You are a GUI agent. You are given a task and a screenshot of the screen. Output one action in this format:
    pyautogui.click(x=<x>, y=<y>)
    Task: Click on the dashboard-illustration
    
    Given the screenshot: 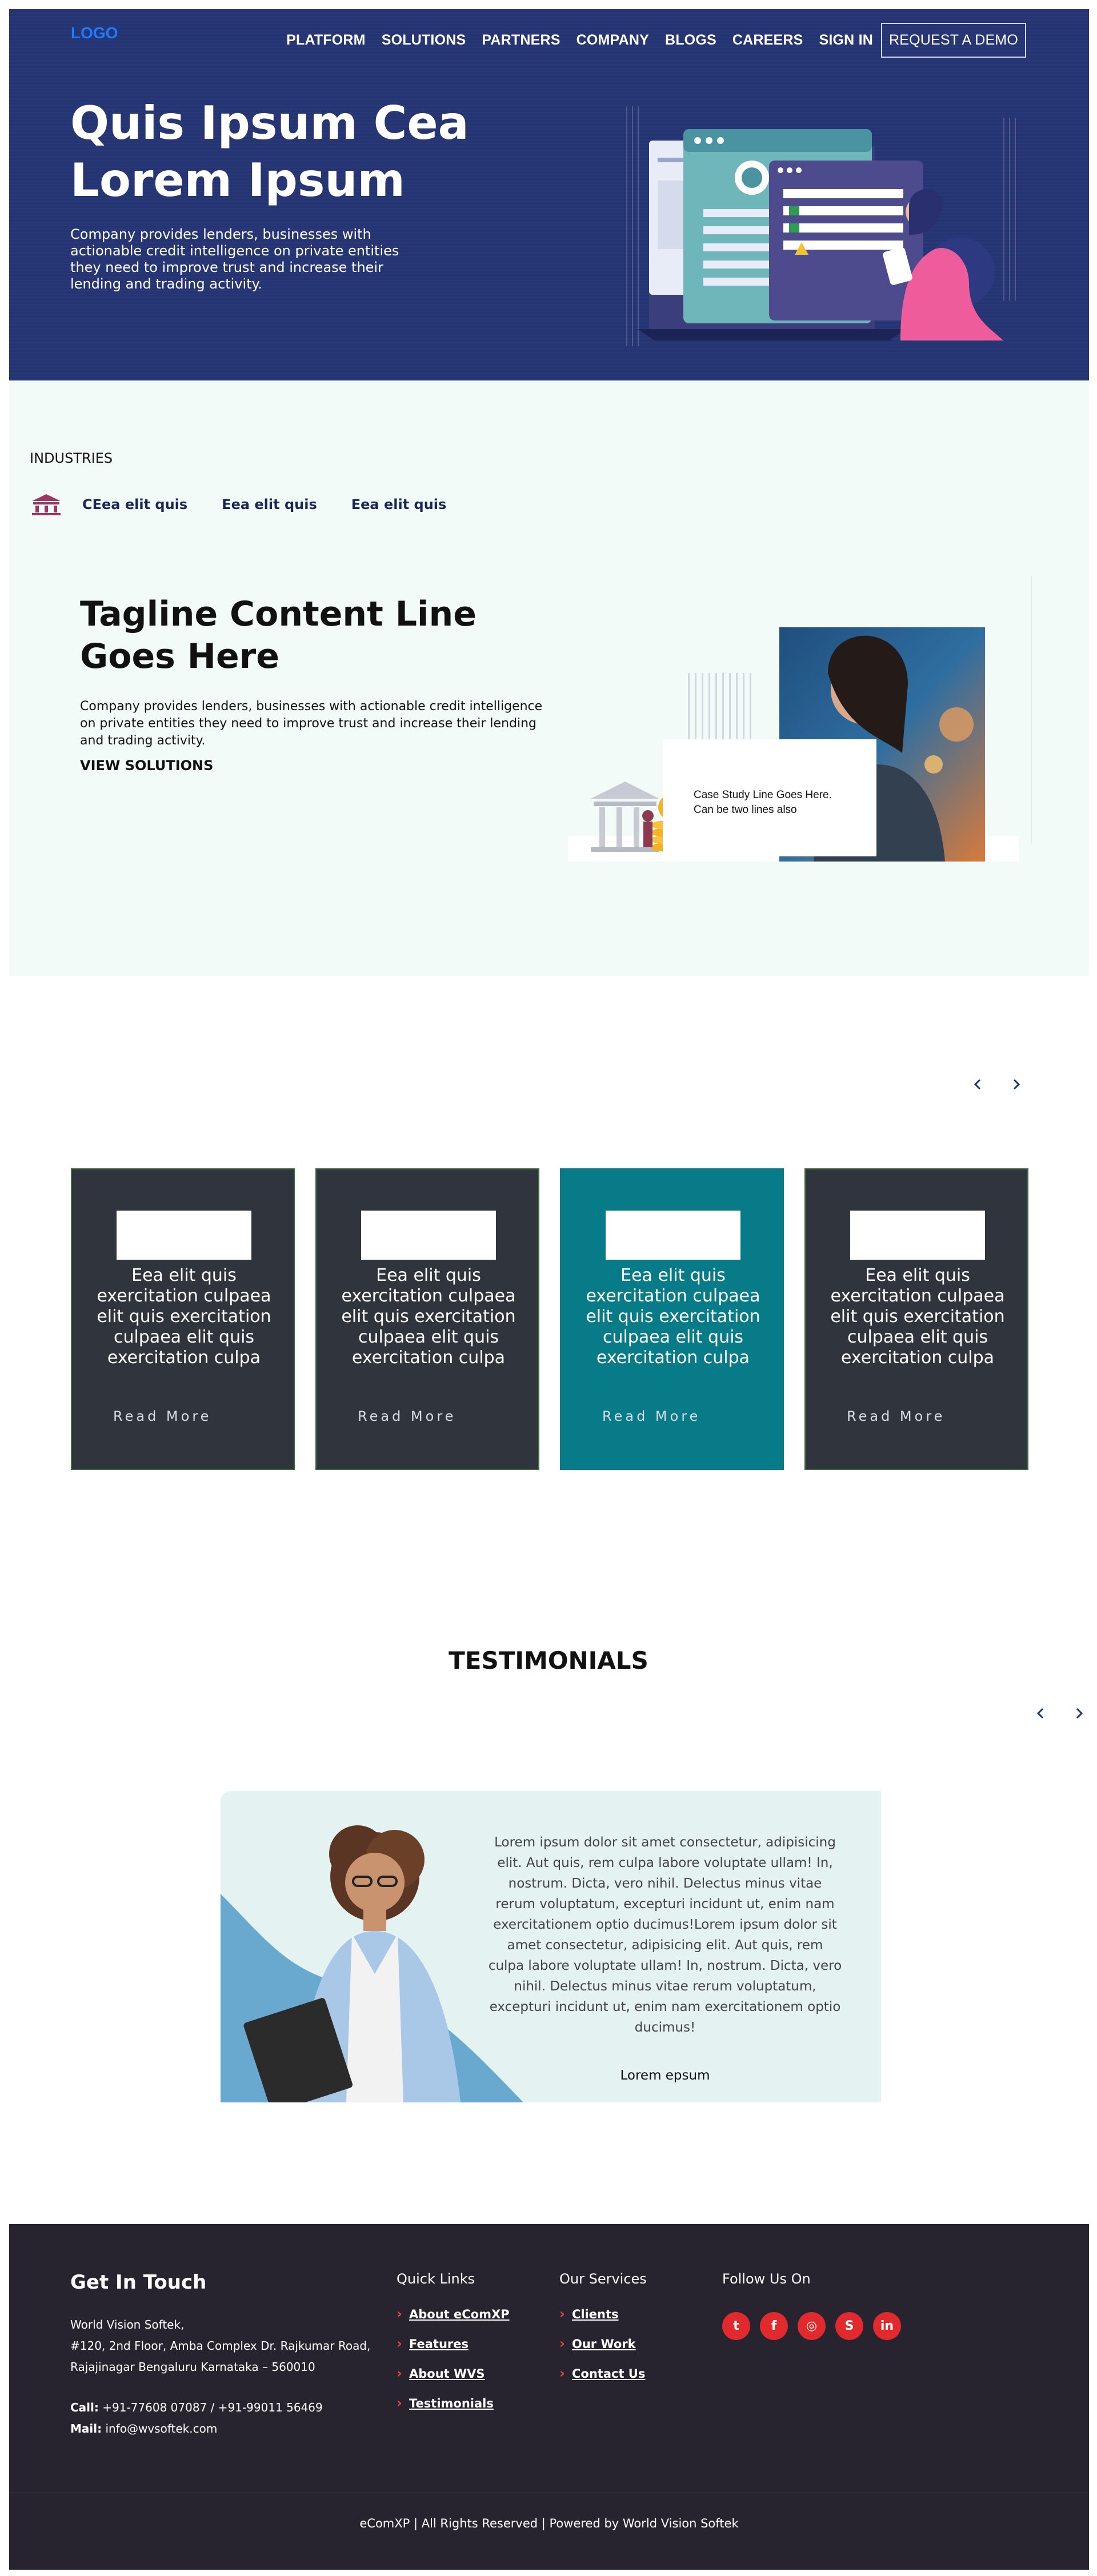 What is the action you would take?
    pyautogui.click(x=821, y=226)
    